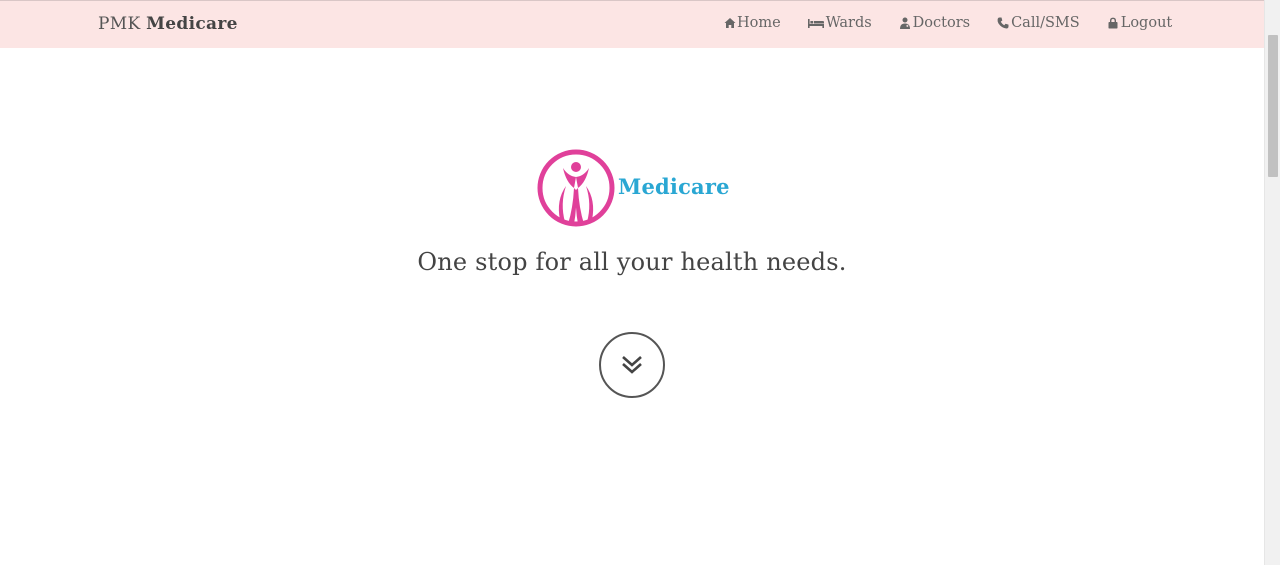 The image size is (1280, 565). I want to click on nav-item-wards: Wards, so click(839, 23).